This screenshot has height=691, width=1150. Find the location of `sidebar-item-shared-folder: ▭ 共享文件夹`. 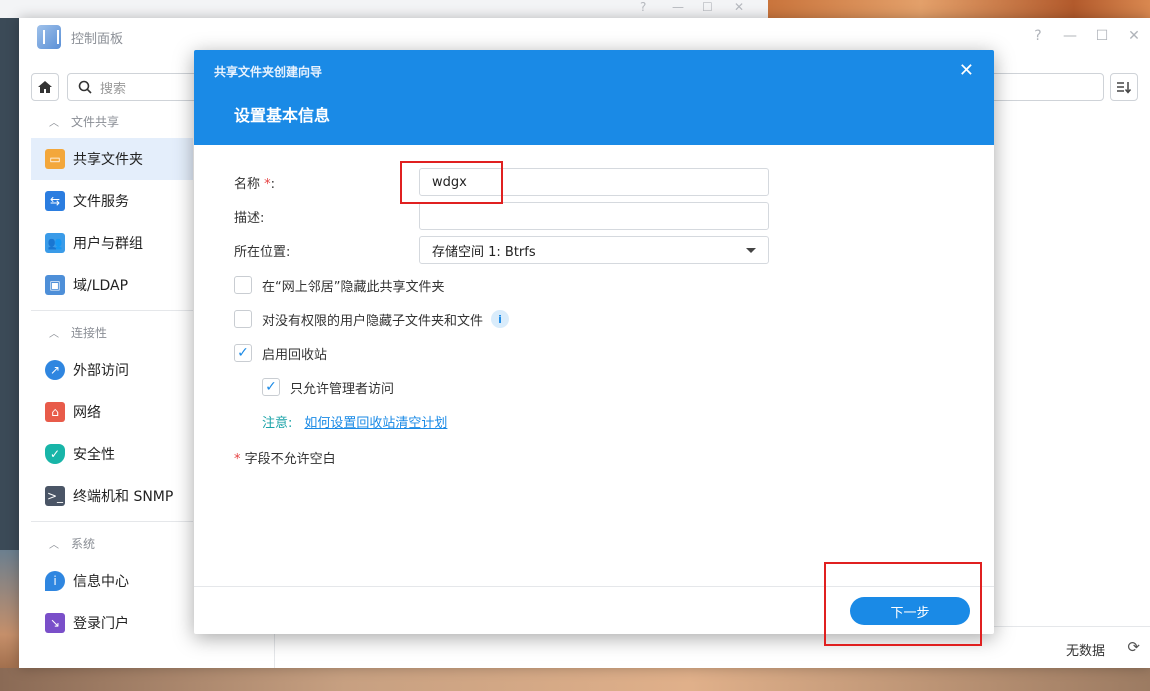

sidebar-item-shared-folder: ▭ 共享文件夹 is located at coordinates (112, 159).